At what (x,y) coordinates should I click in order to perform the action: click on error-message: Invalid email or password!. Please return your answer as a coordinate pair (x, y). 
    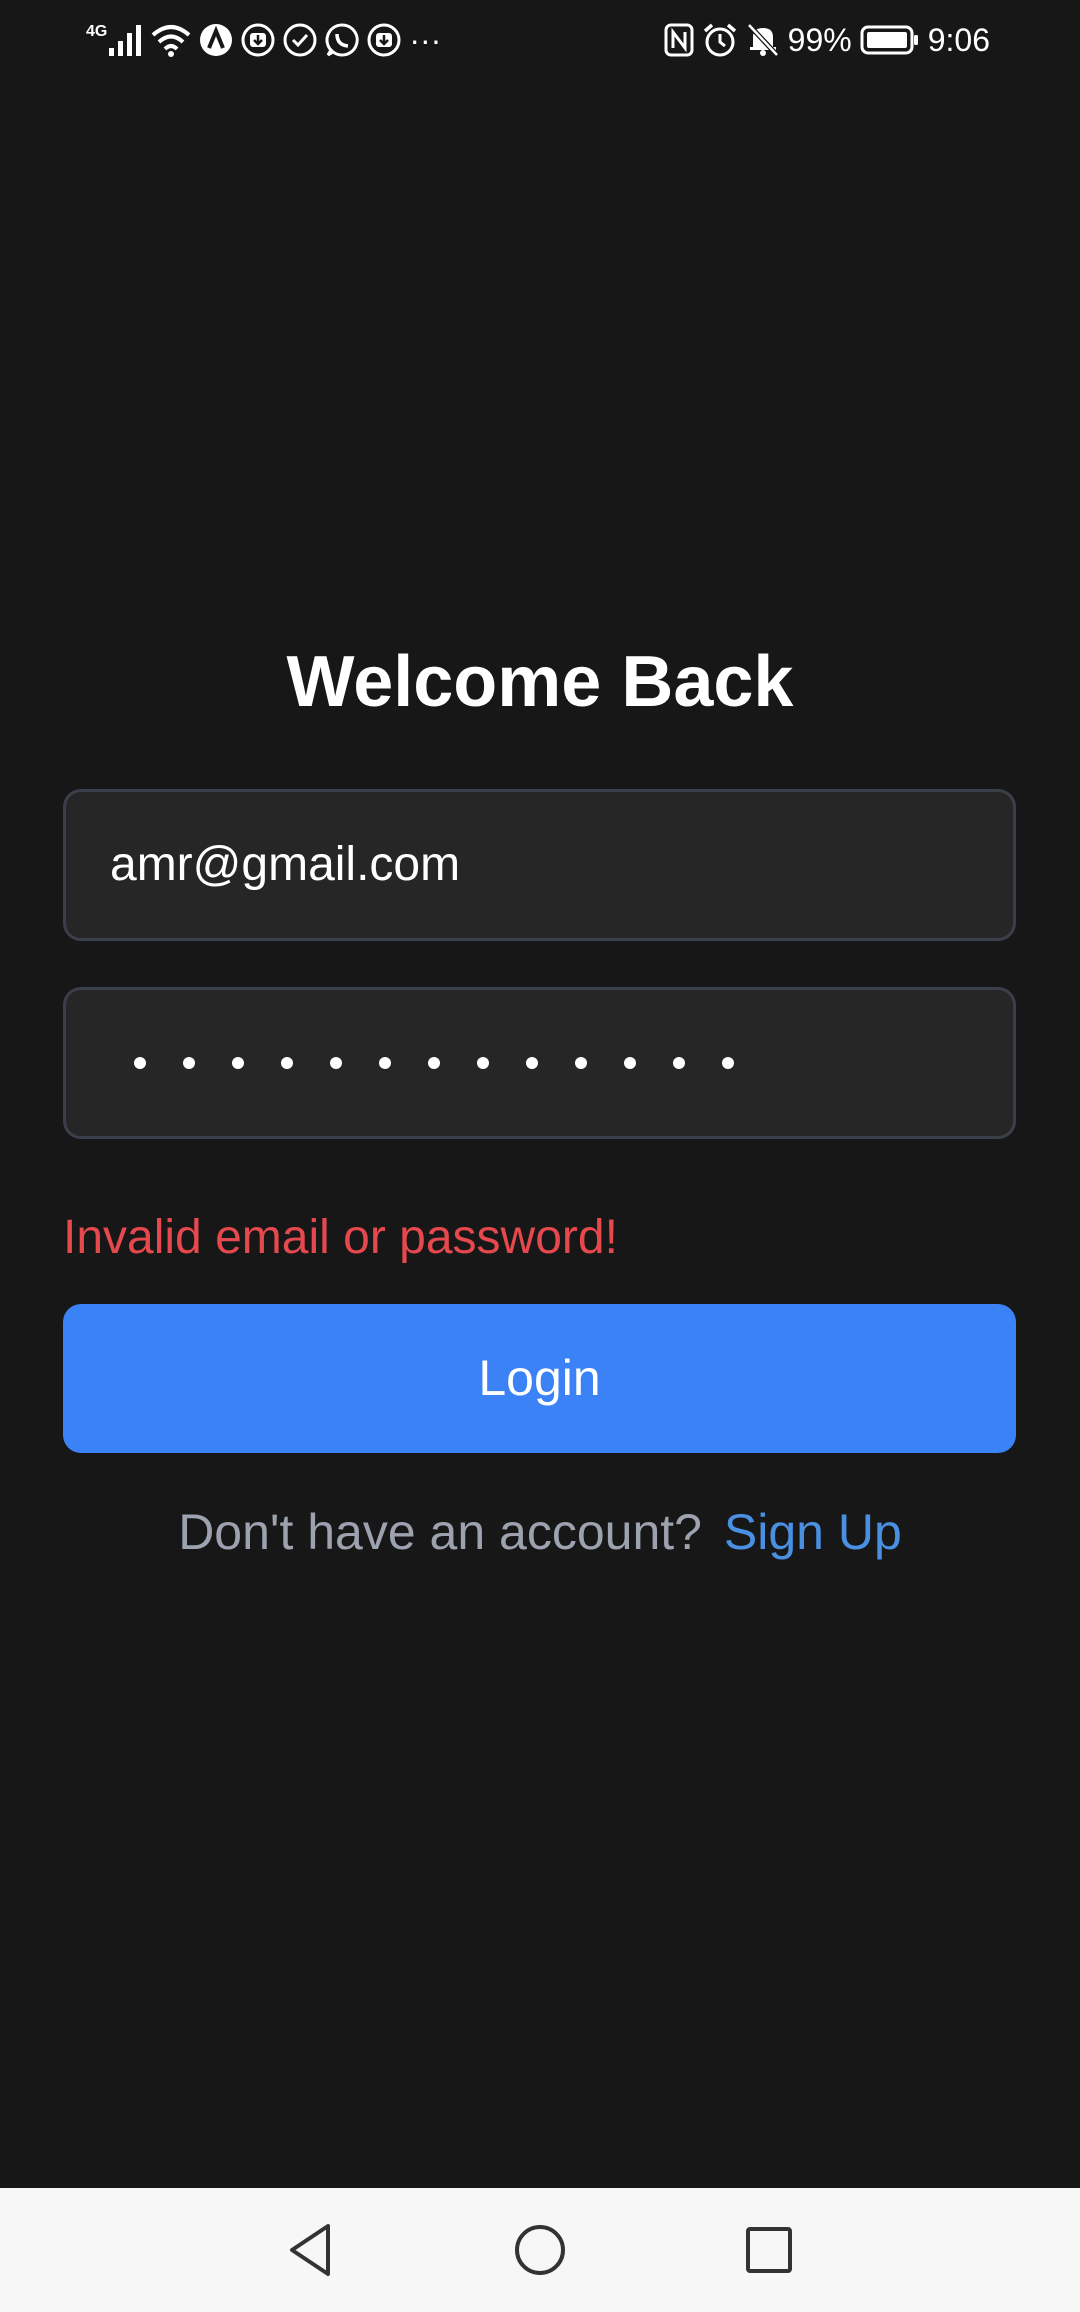
    Looking at the image, I should click on (340, 1237).